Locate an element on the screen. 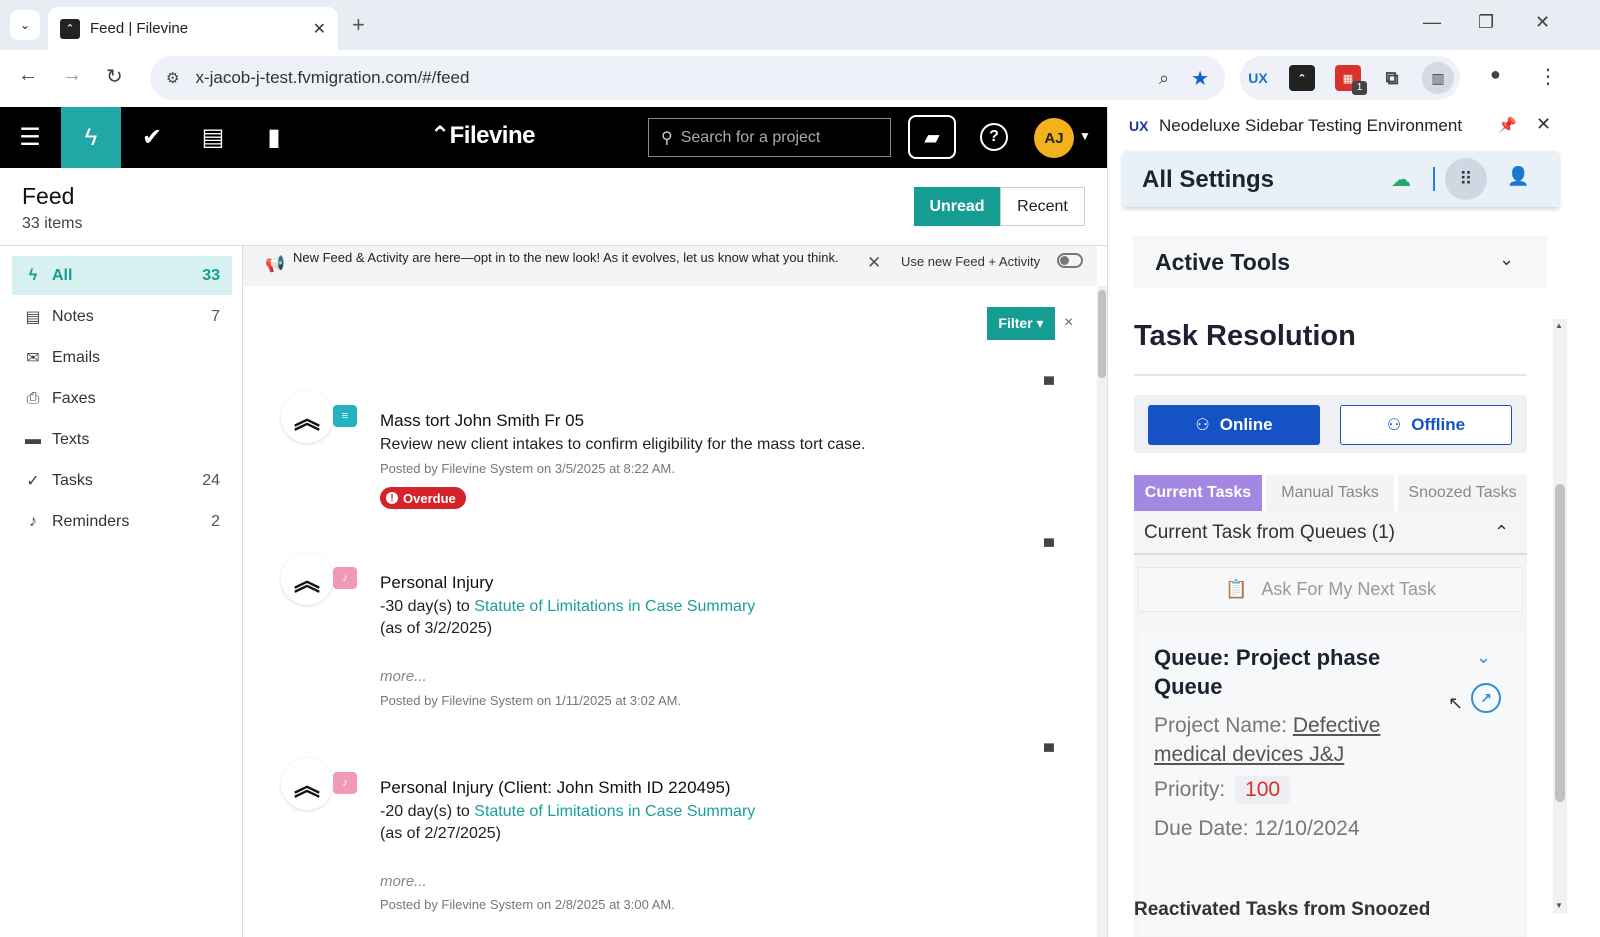  filter-clear-icon: × is located at coordinates (1068, 323).